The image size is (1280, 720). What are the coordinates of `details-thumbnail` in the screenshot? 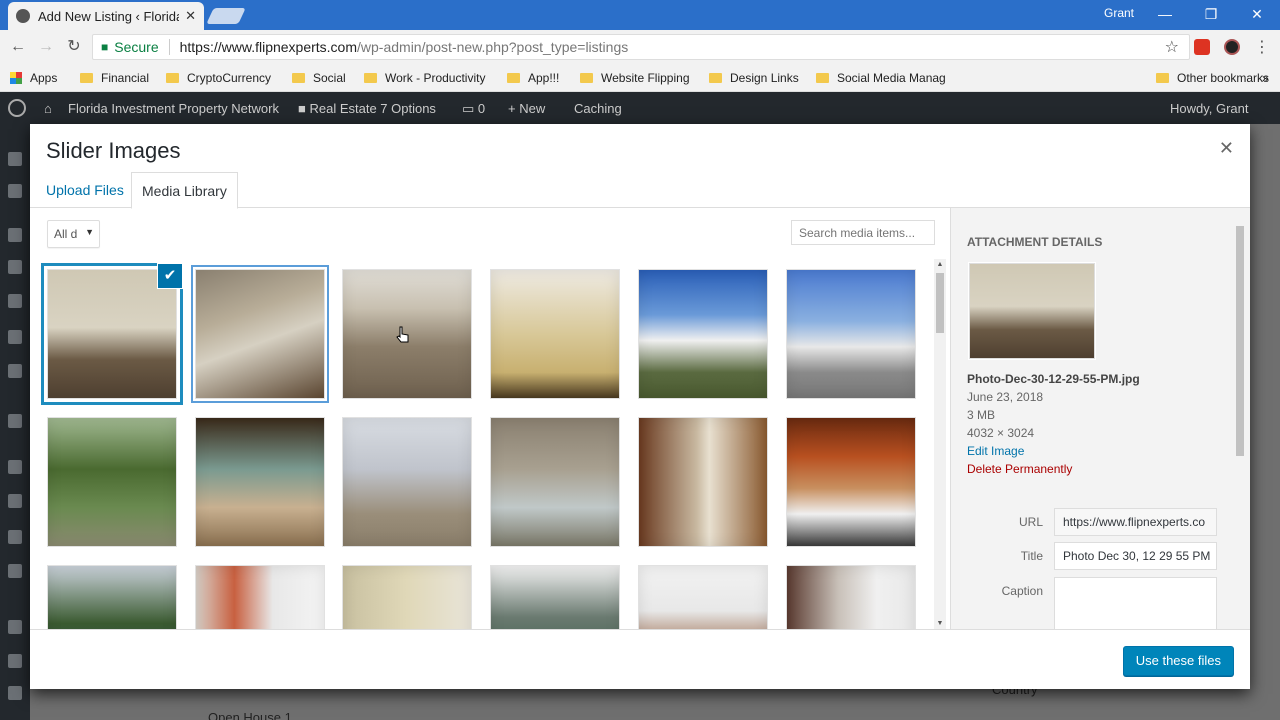 It's located at (1032, 311).